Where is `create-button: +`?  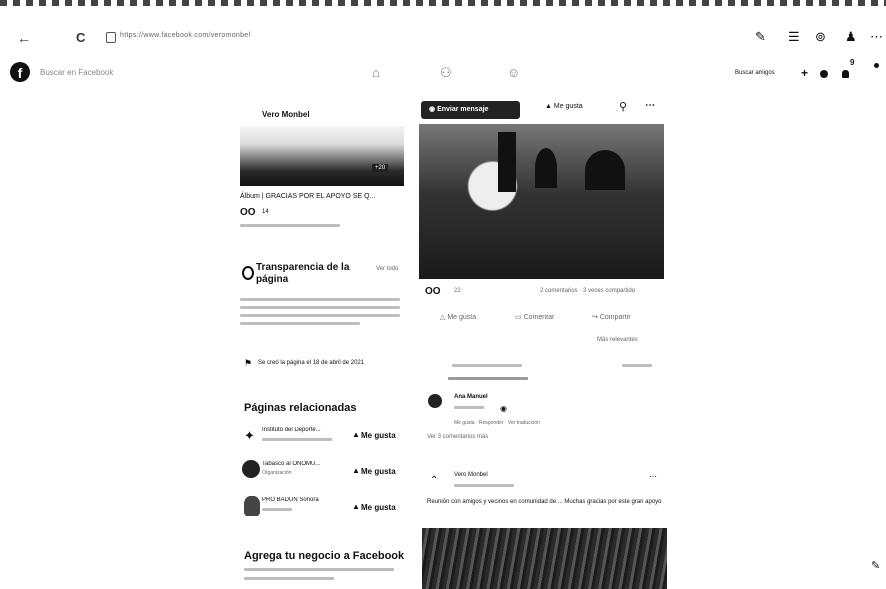
create-button: + is located at coordinates (804, 73).